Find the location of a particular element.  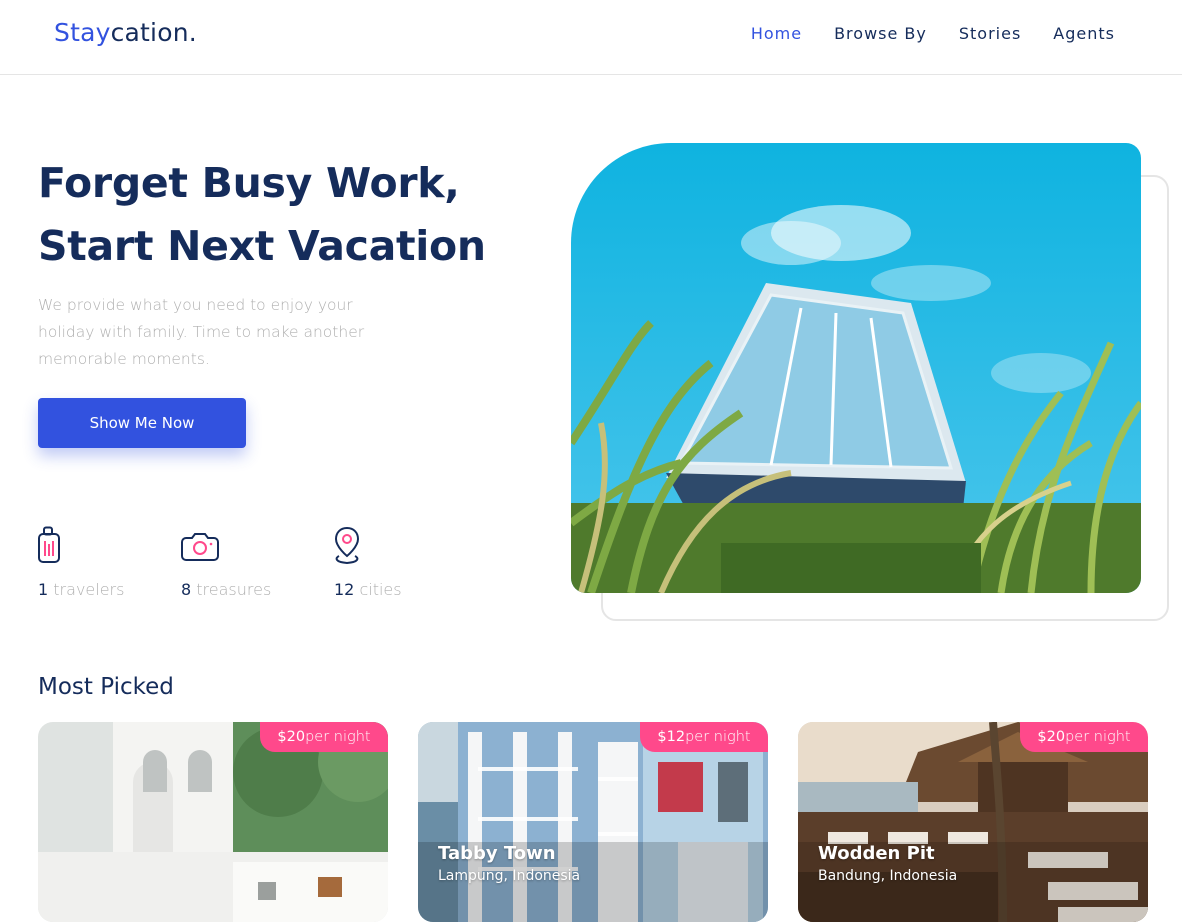

luggage-icon is located at coordinates (49, 544).